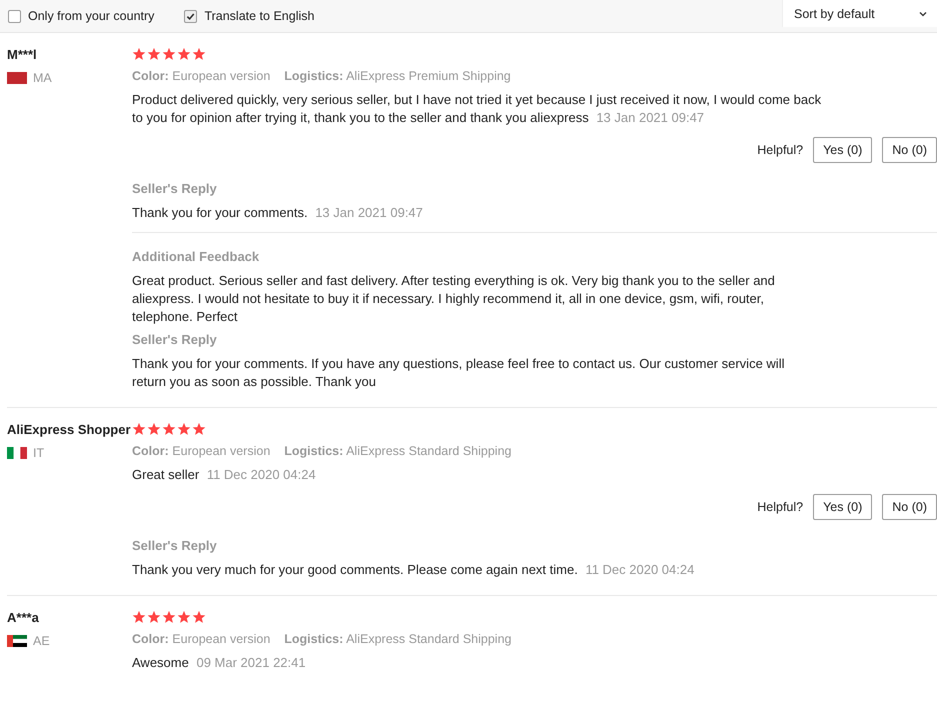 Image resolution: width=937 pixels, height=720 pixels. I want to click on checkbox-label: Translate to English, so click(259, 16).